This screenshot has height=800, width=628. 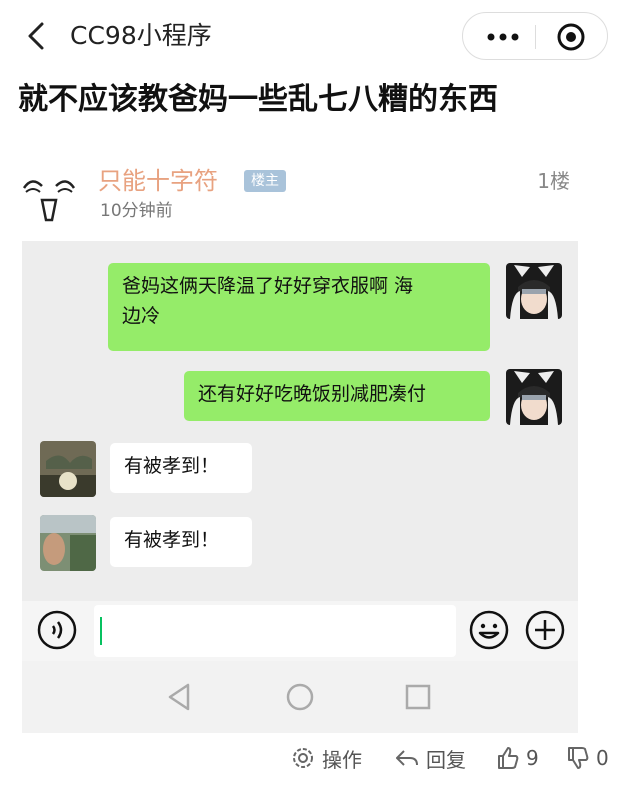 What do you see at coordinates (503, 37) in the screenshot?
I see `more-icon` at bounding box center [503, 37].